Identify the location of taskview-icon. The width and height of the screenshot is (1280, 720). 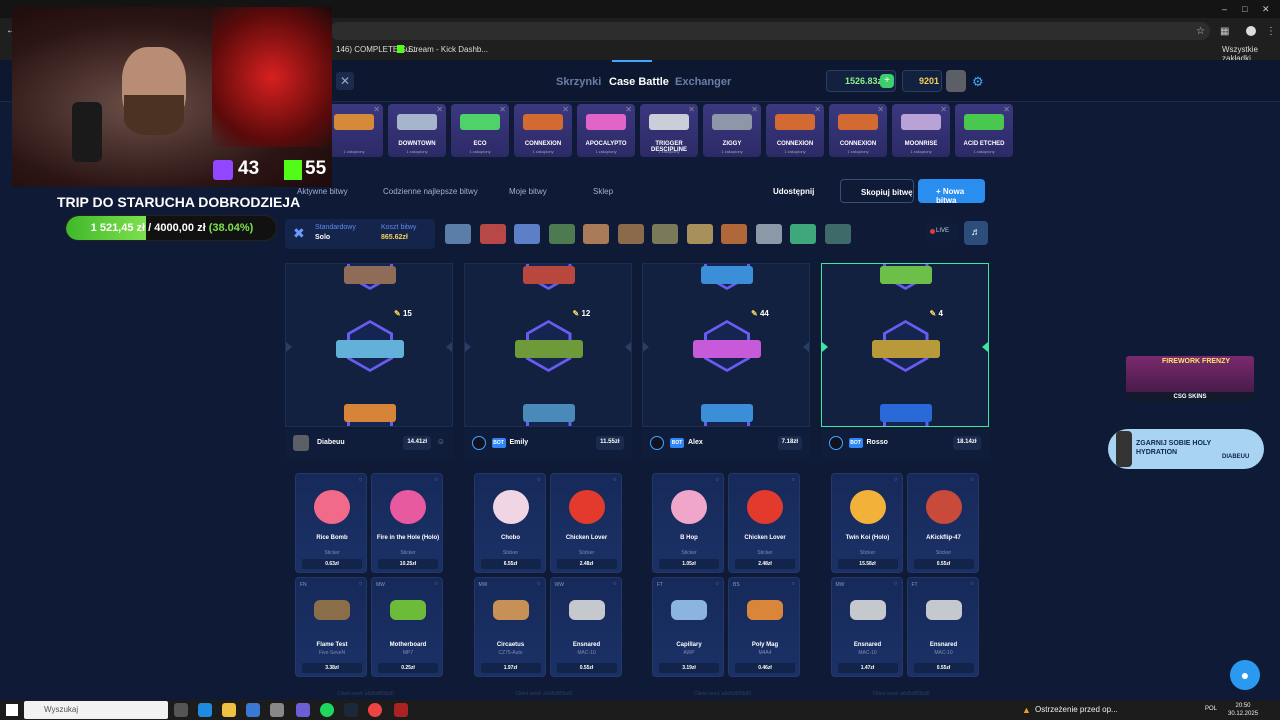
(181, 710).